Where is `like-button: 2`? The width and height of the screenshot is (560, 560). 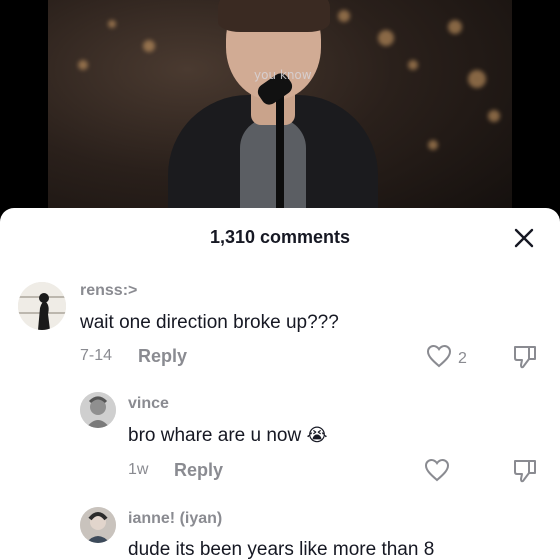
like-button: 2 is located at coordinates (446, 358).